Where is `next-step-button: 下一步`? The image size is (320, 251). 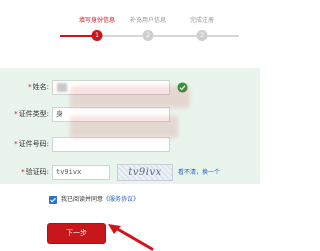 next-step-button: 下一步 is located at coordinates (76, 233).